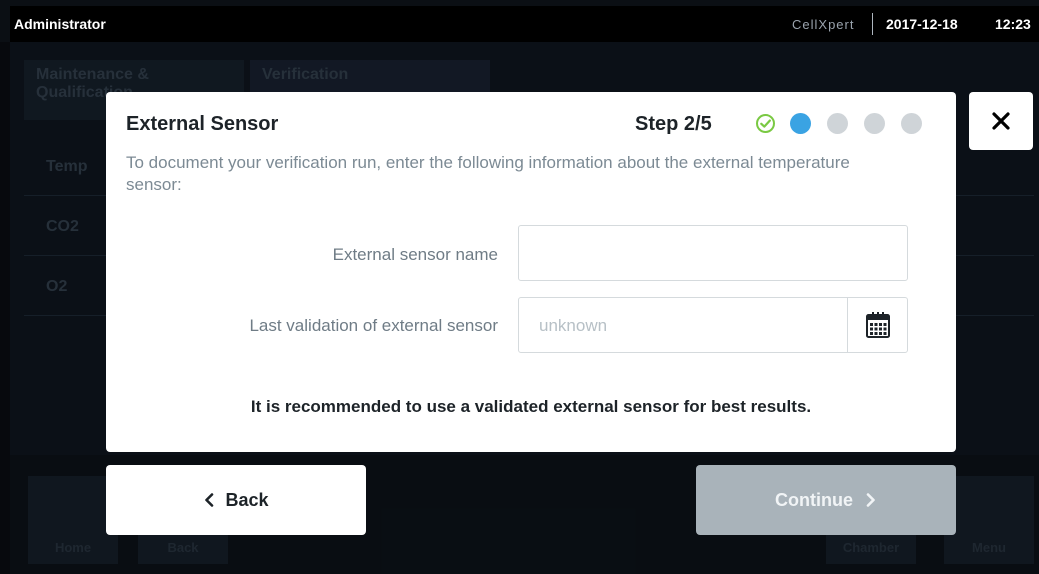 This screenshot has height=574, width=1039. What do you see at coordinates (814, 499) in the screenshot?
I see `continue-button-label: Continue` at bounding box center [814, 499].